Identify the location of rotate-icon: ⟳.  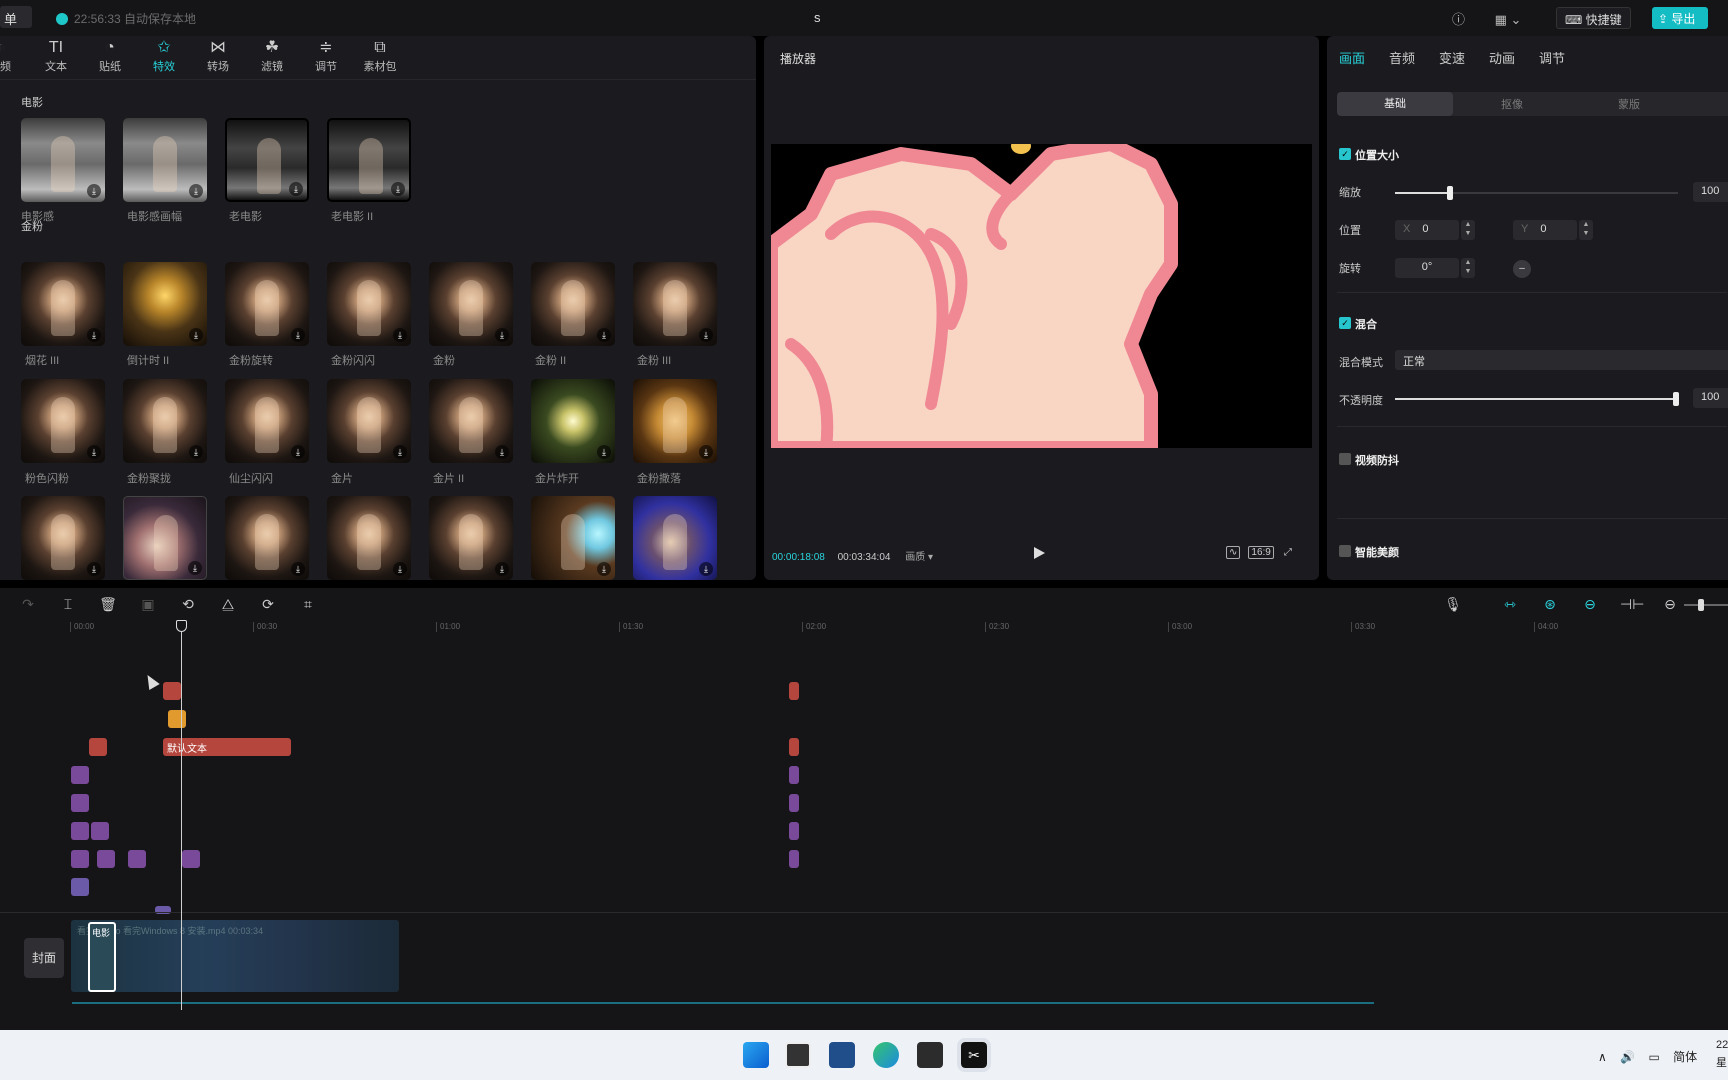
(268, 604).